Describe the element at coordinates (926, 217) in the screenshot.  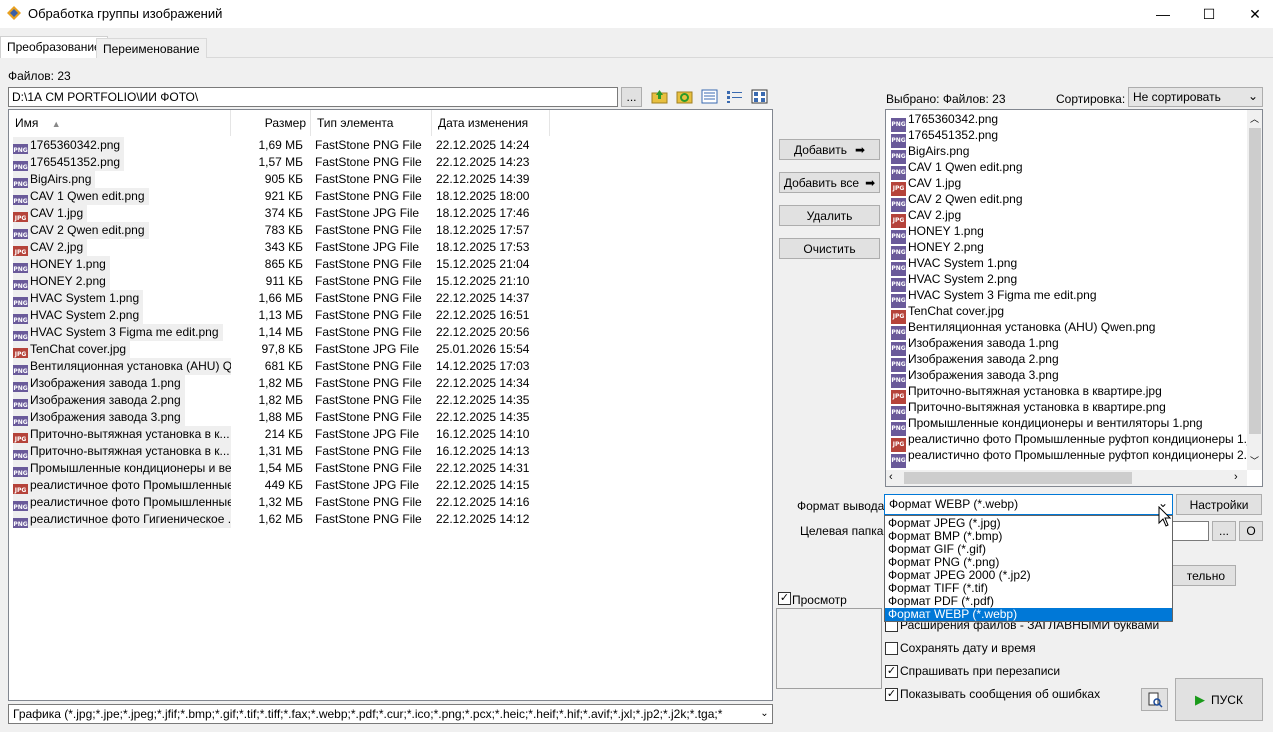
I see `list-item: JPG CAV 2.jpg` at that location.